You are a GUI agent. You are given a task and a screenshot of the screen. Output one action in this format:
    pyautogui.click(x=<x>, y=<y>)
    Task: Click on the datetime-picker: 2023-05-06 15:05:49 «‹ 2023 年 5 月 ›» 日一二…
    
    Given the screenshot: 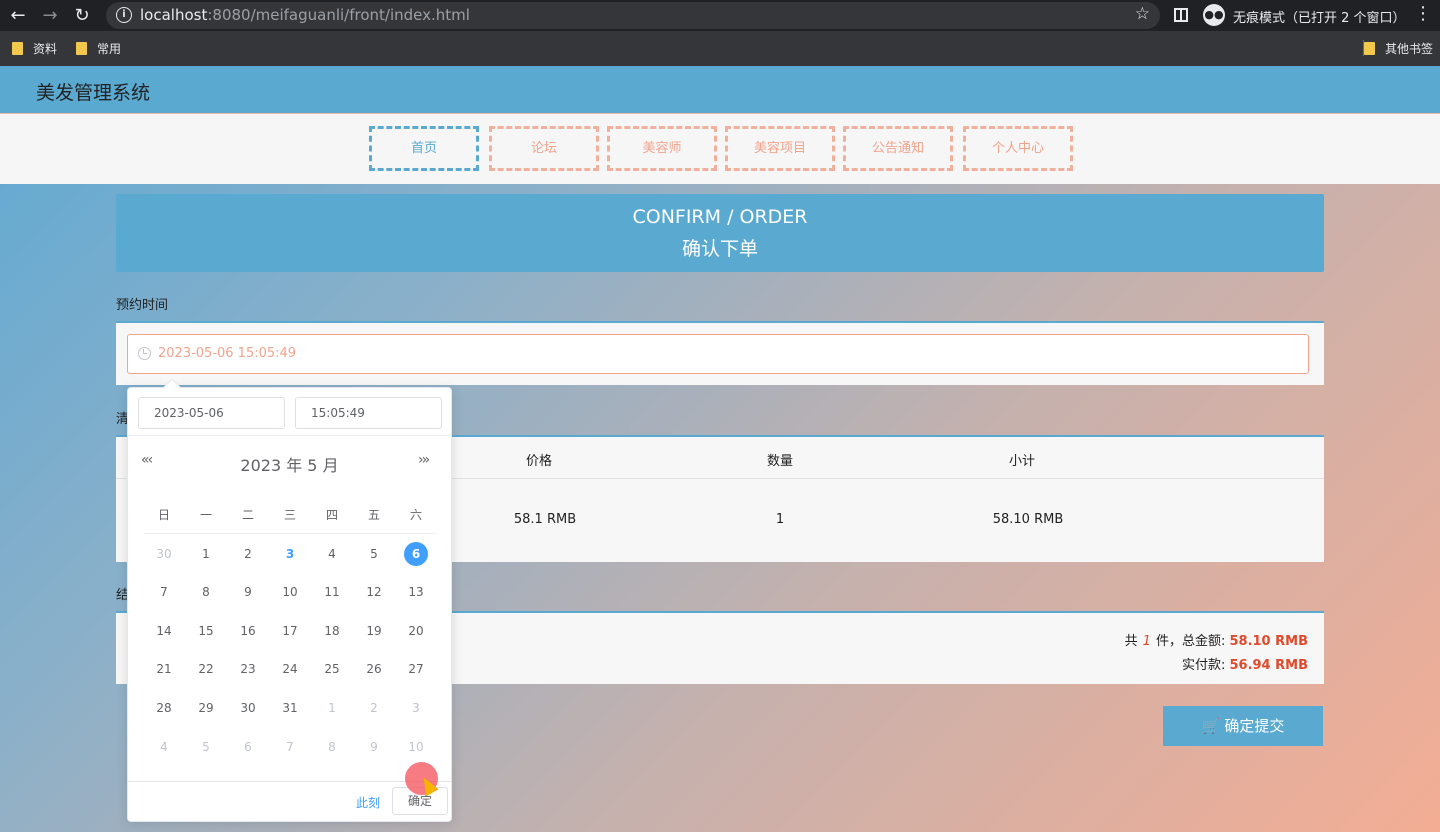 What is the action you would take?
    pyautogui.click(x=289, y=600)
    